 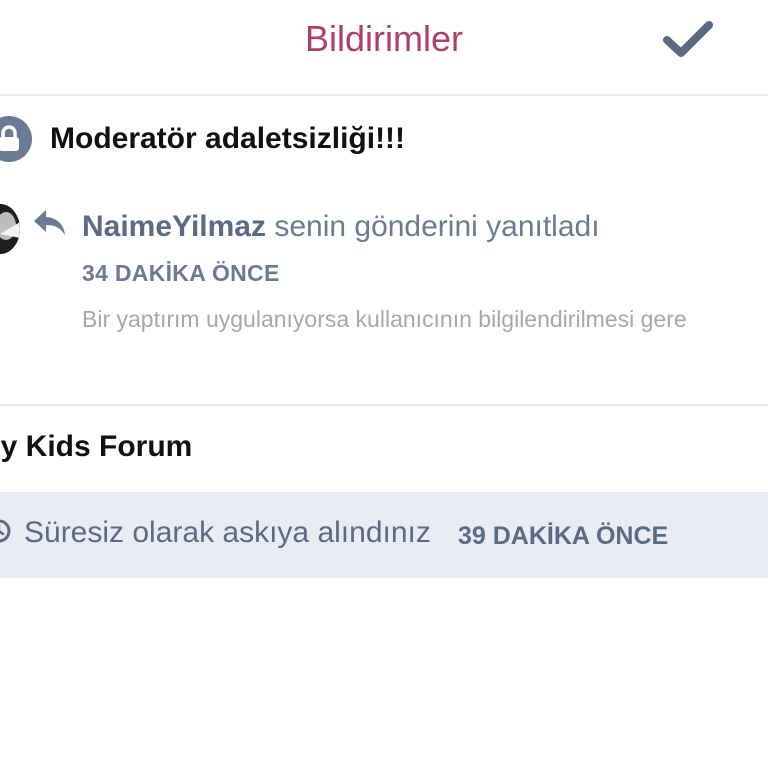 I want to click on suspension-message: Süresiz olarak askıya alındınız, so click(x=227, y=532).